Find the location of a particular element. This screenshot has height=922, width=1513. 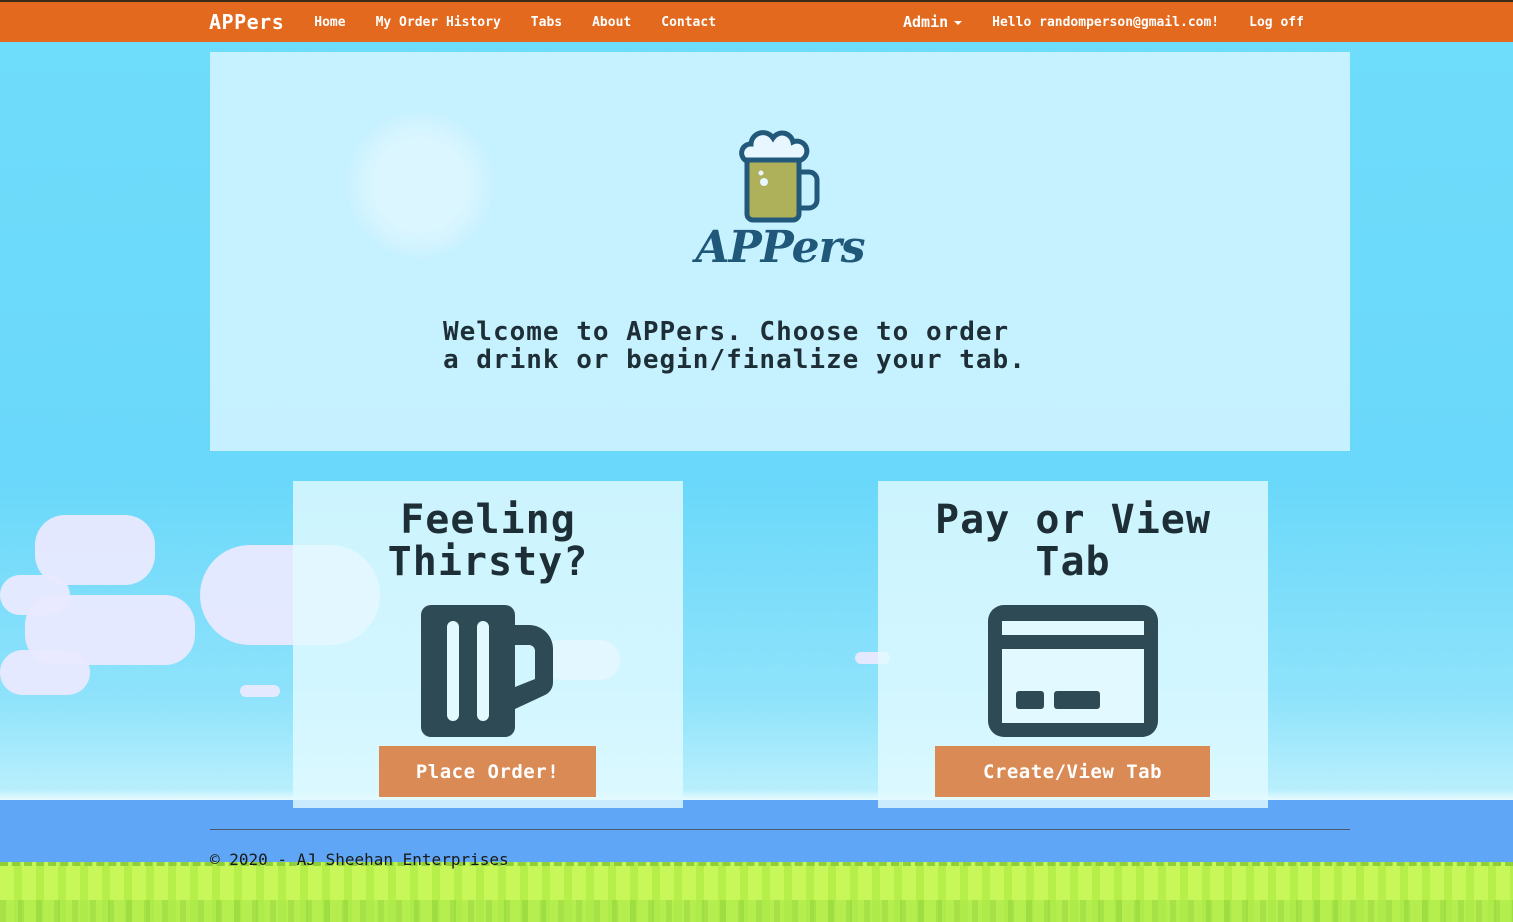

nav-tabs: Tabs is located at coordinates (546, 22).